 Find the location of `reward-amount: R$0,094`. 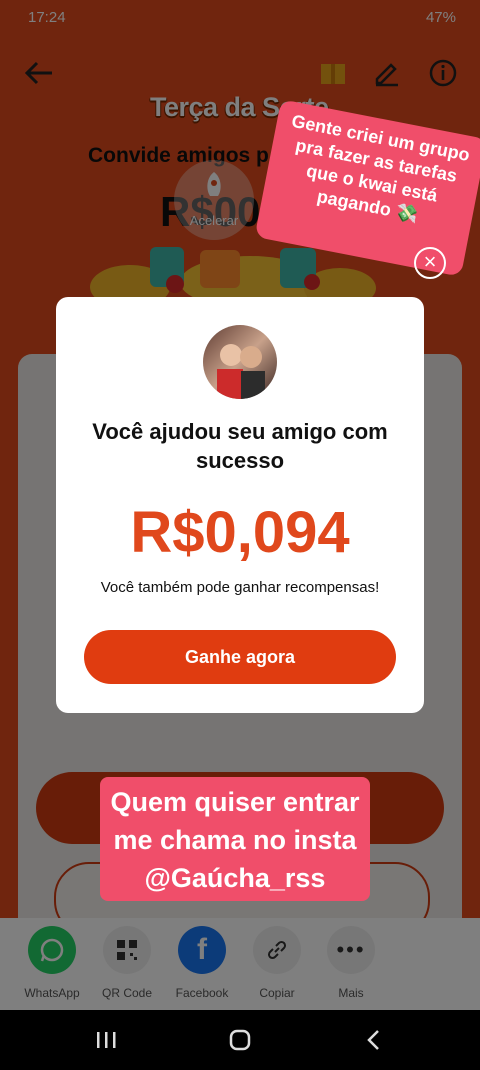

reward-amount: R$0,094 is located at coordinates (240, 532).